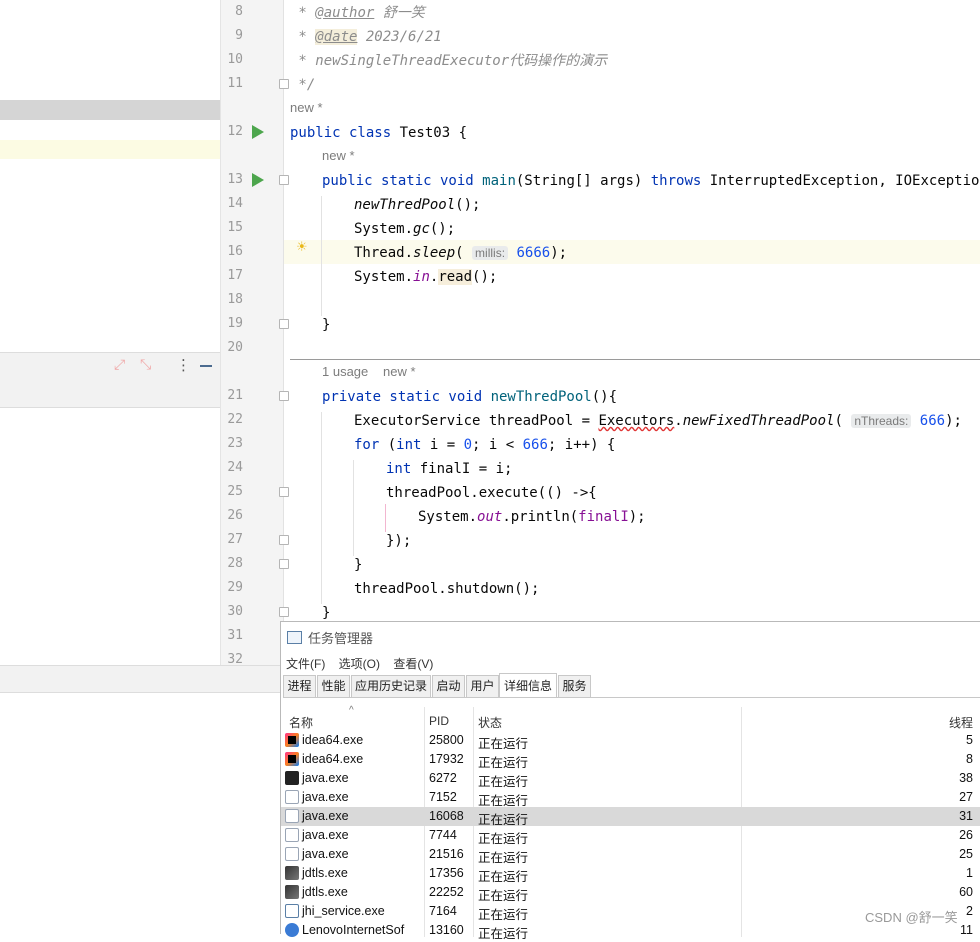 The height and width of the screenshot is (942, 980). Describe the element at coordinates (448, 686) in the screenshot. I see `tab-startup: 启动` at that location.